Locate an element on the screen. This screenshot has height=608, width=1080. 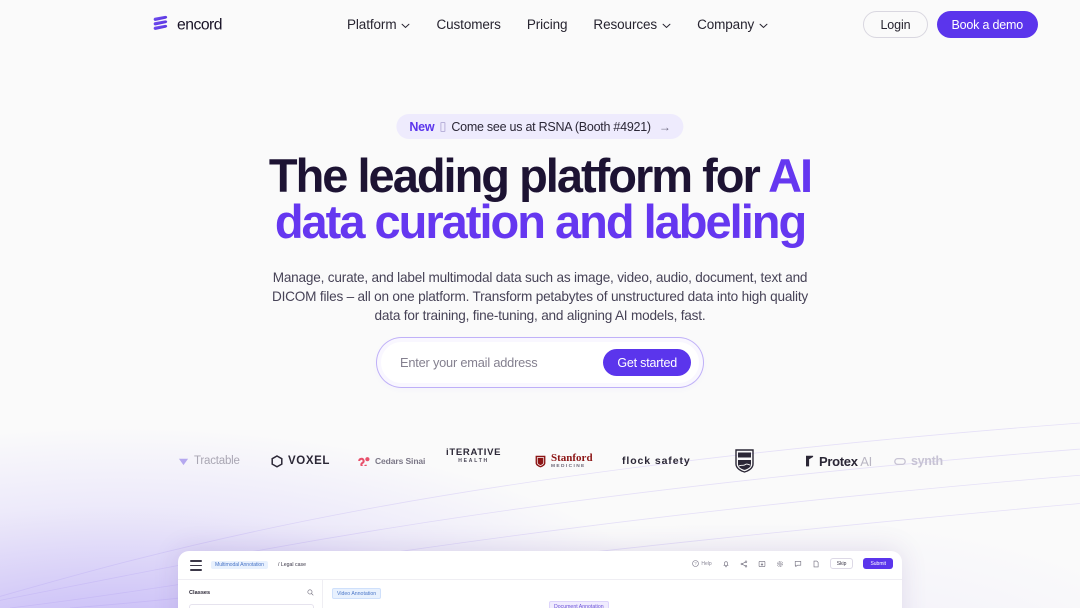
announcement-text: Come see us at RSNA (Booth #4921) is located at coordinates (551, 126).